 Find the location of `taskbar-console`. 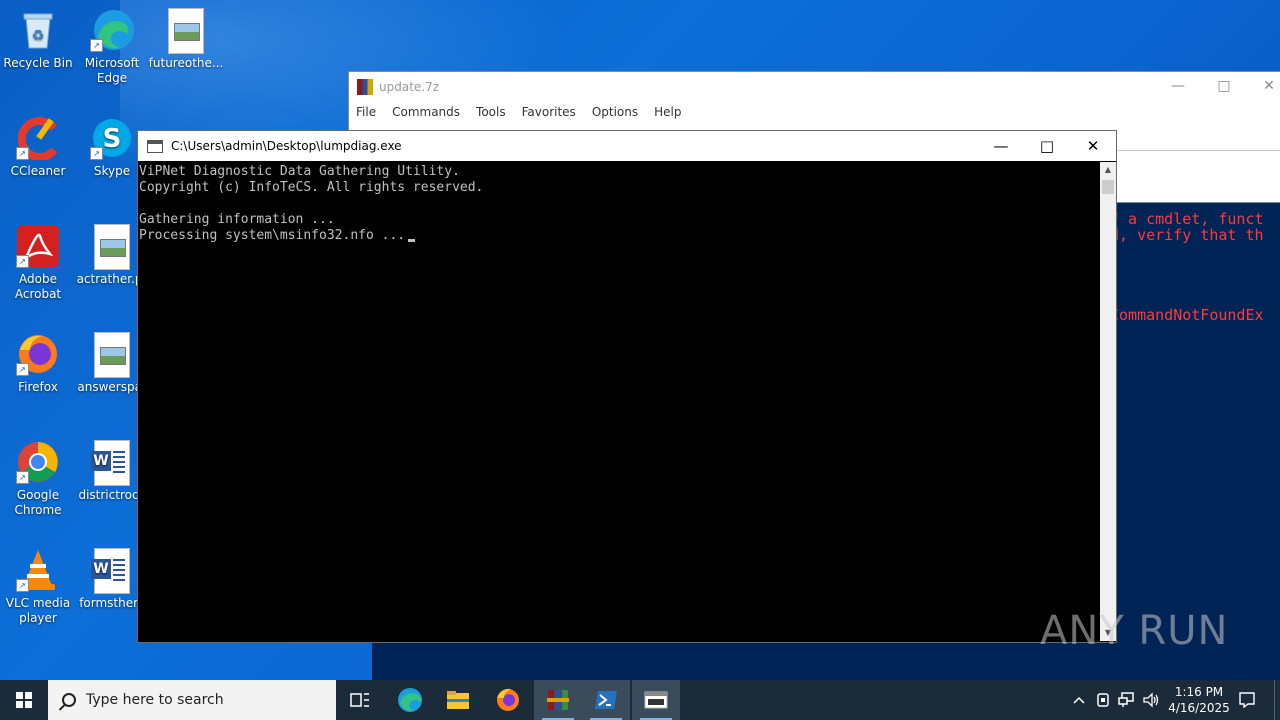

taskbar-console is located at coordinates (656, 700).